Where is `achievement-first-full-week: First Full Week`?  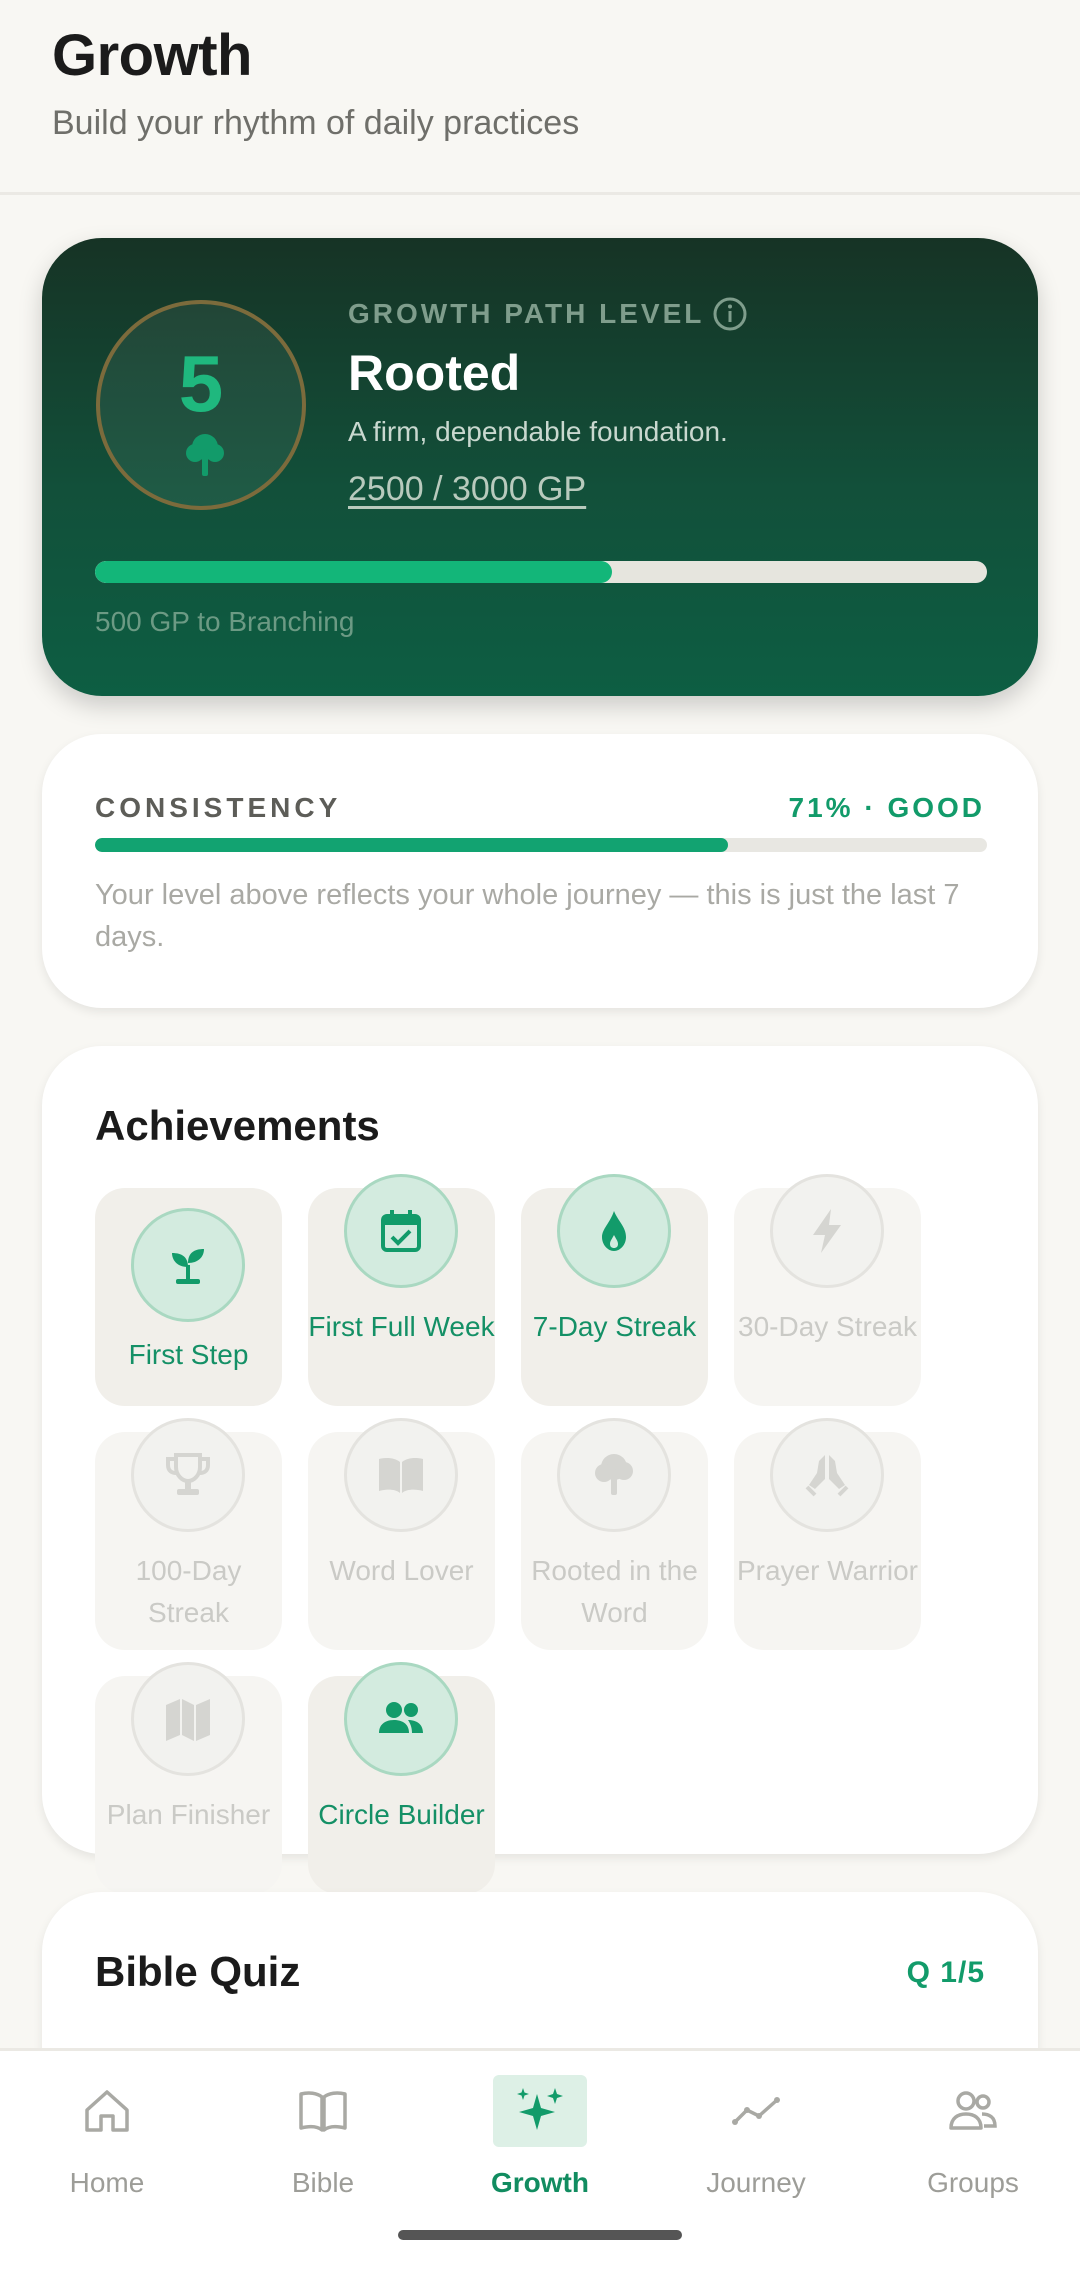 achievement-first-full-week: First Full Week is located at coordinates (401, 1290).